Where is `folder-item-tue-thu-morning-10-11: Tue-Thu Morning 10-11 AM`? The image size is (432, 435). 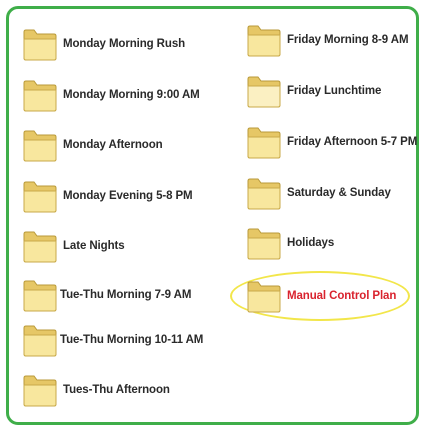
folder-item-tue-thu-morning-10-11: Tue-Thu Morning 10-11 AM is located at coordinates (112, 340).